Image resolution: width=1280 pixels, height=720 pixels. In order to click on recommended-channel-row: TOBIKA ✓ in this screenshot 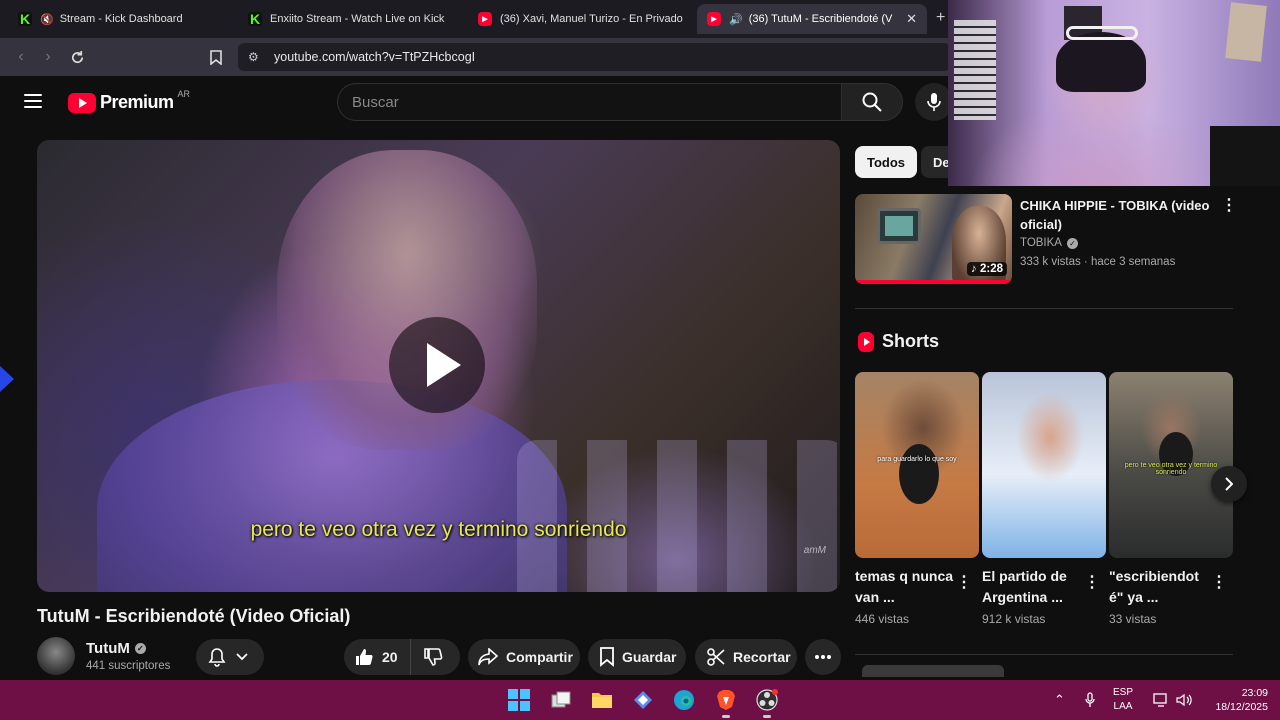, I will do `click(1049, 243)`.